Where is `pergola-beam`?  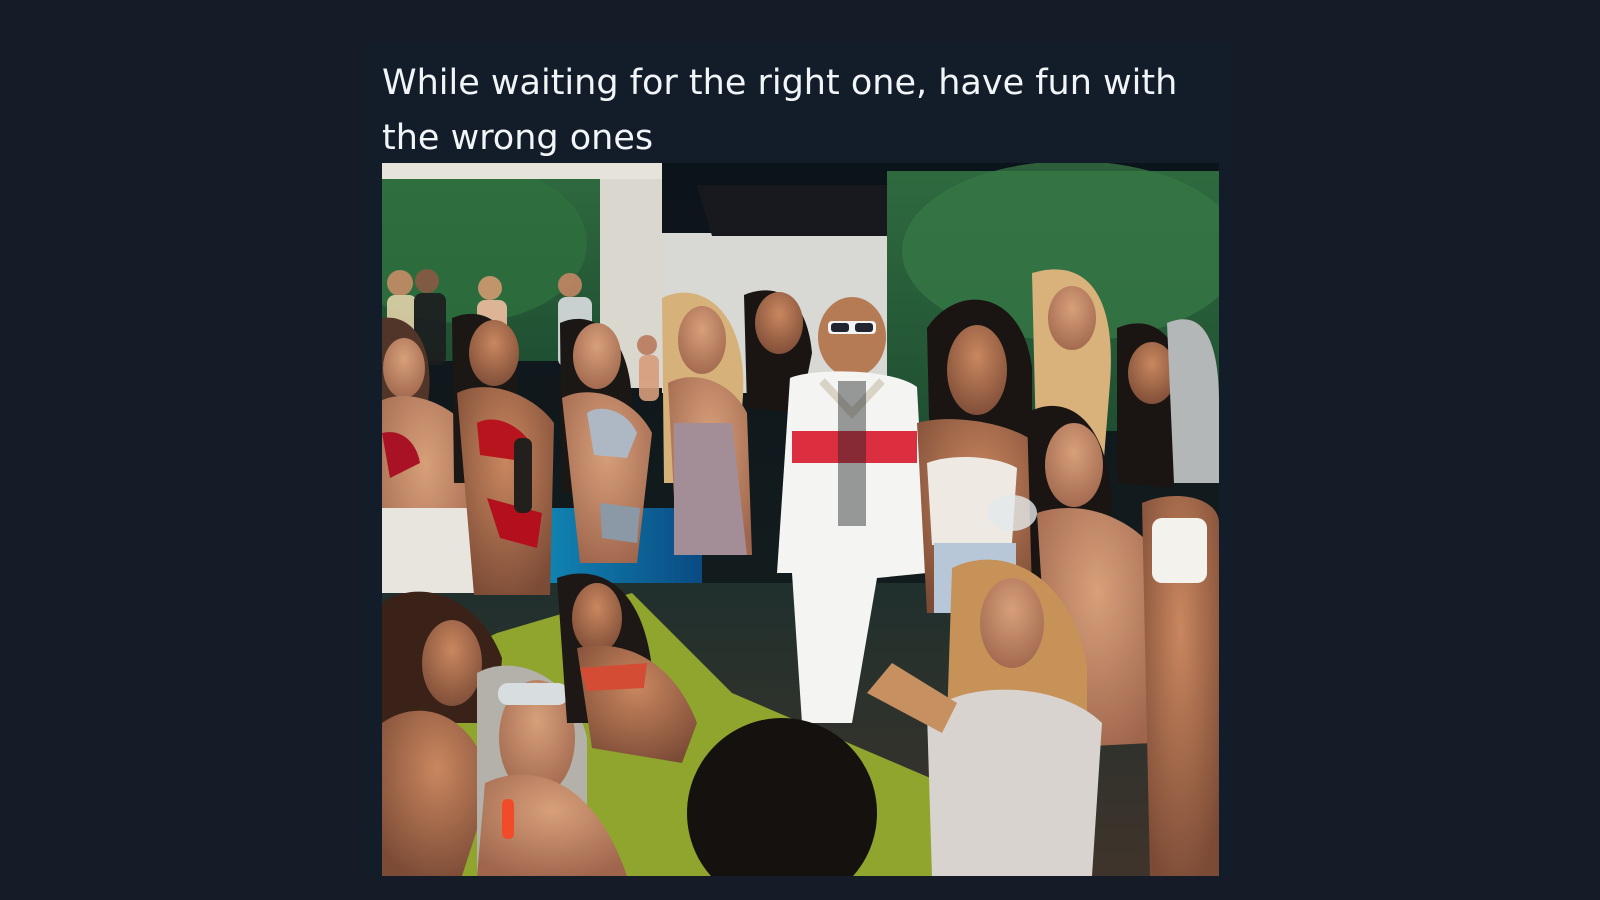 pergola-beam is located at coordinates (522, 171).